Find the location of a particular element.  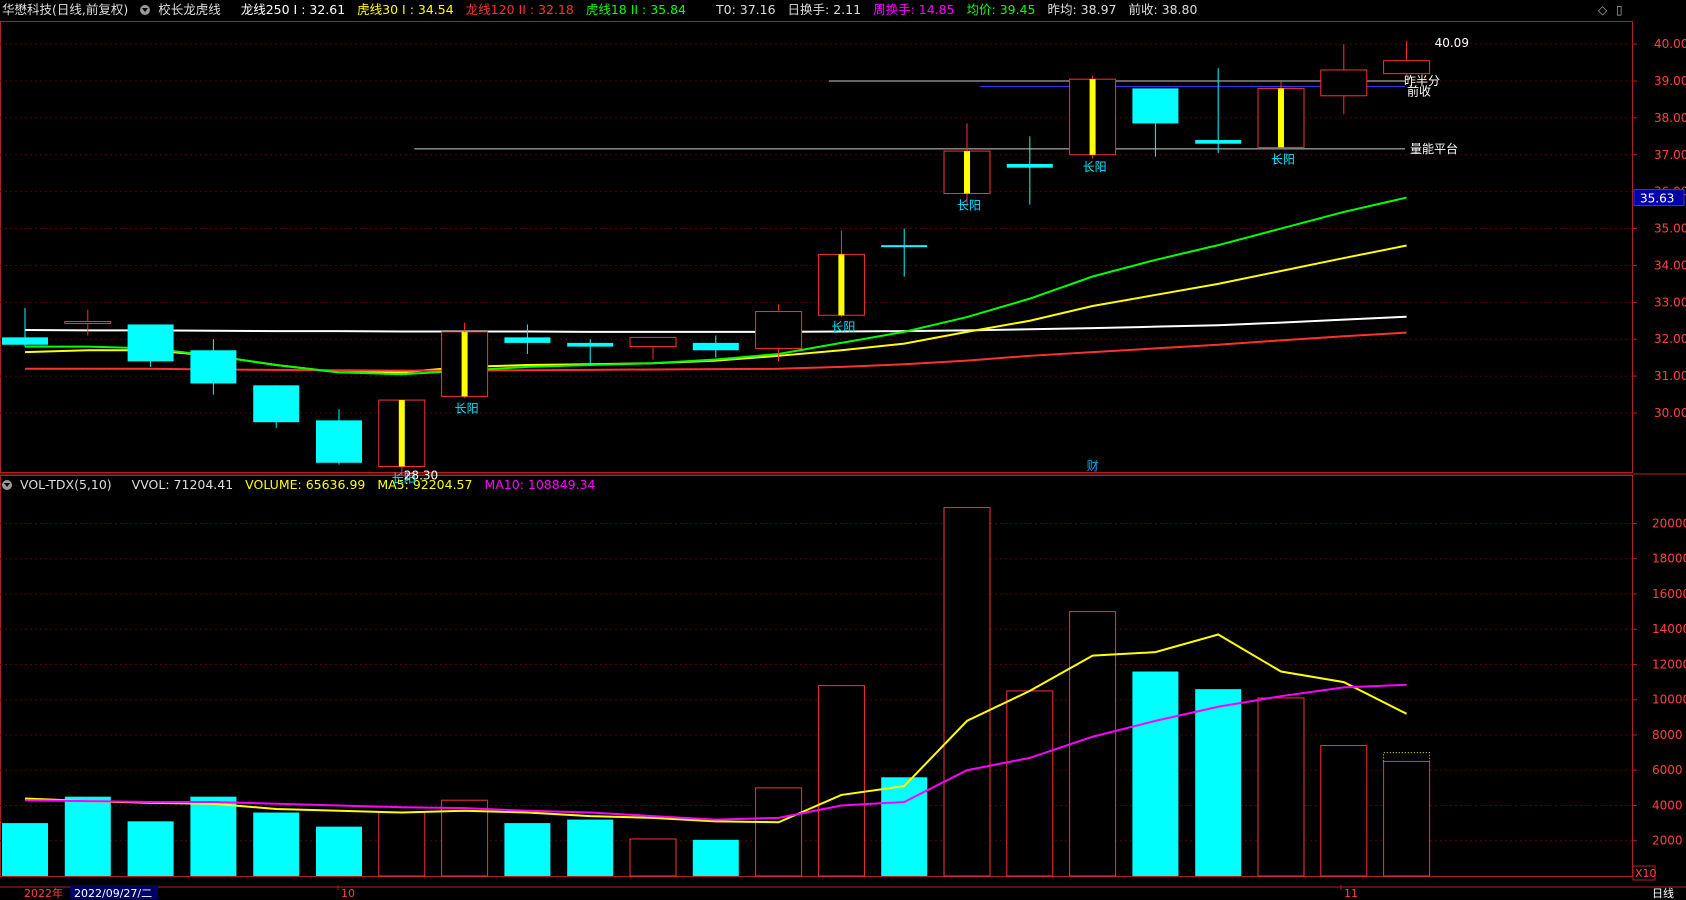

month-label: 10 is located at coordinates (348, 893).